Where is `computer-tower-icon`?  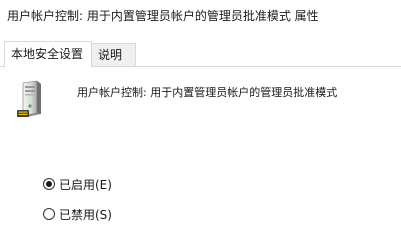 computer-tower-icon is located at coordinates (30, 99).